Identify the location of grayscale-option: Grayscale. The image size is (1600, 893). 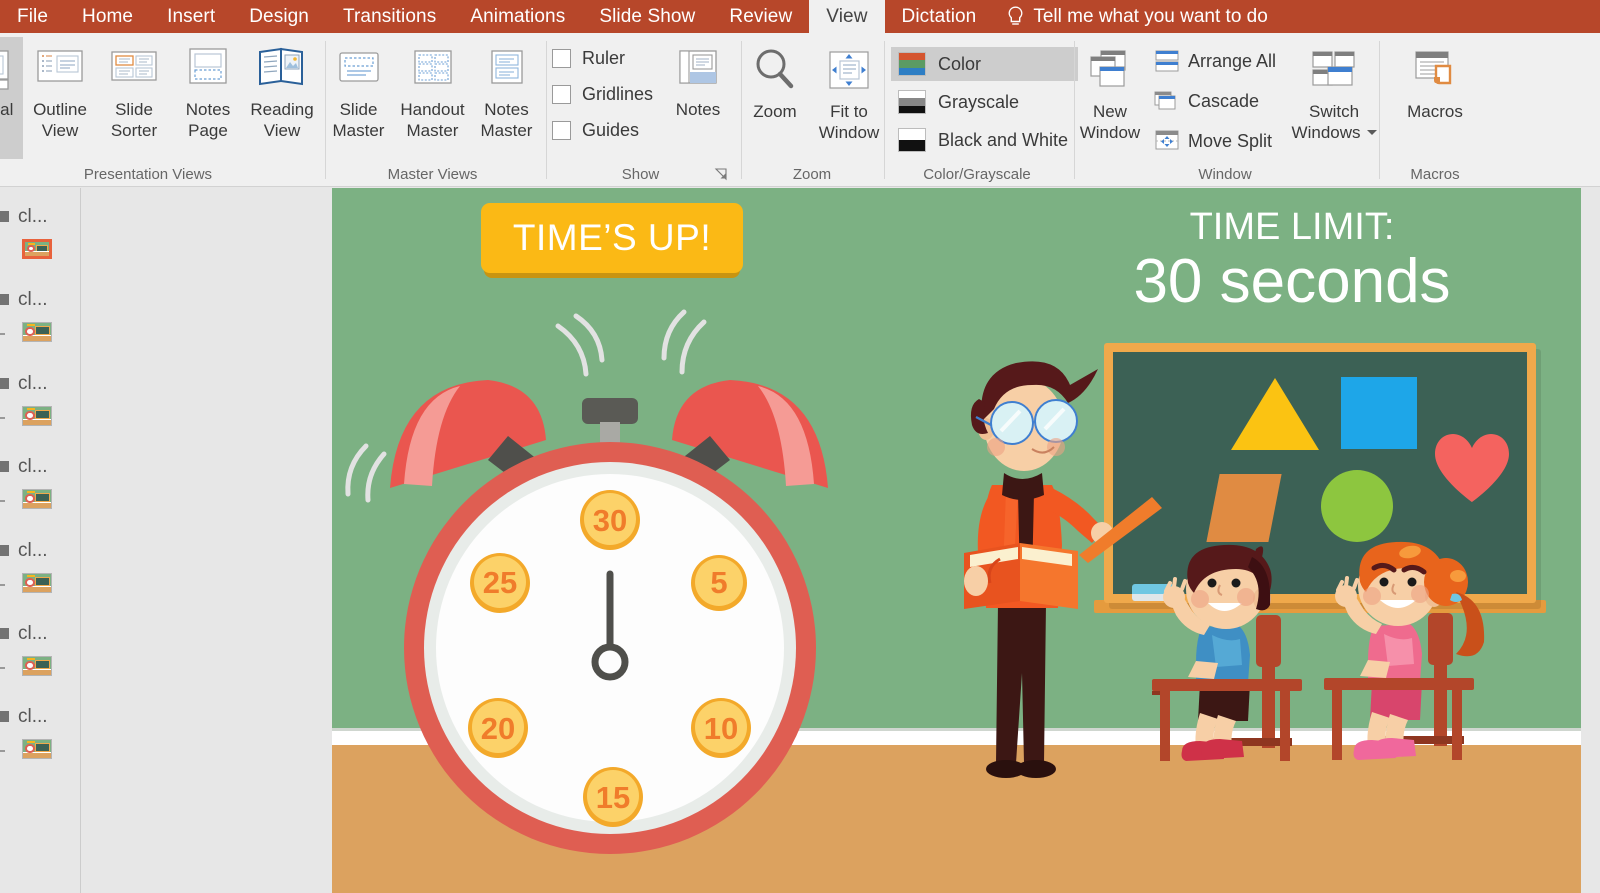
(984, 102).